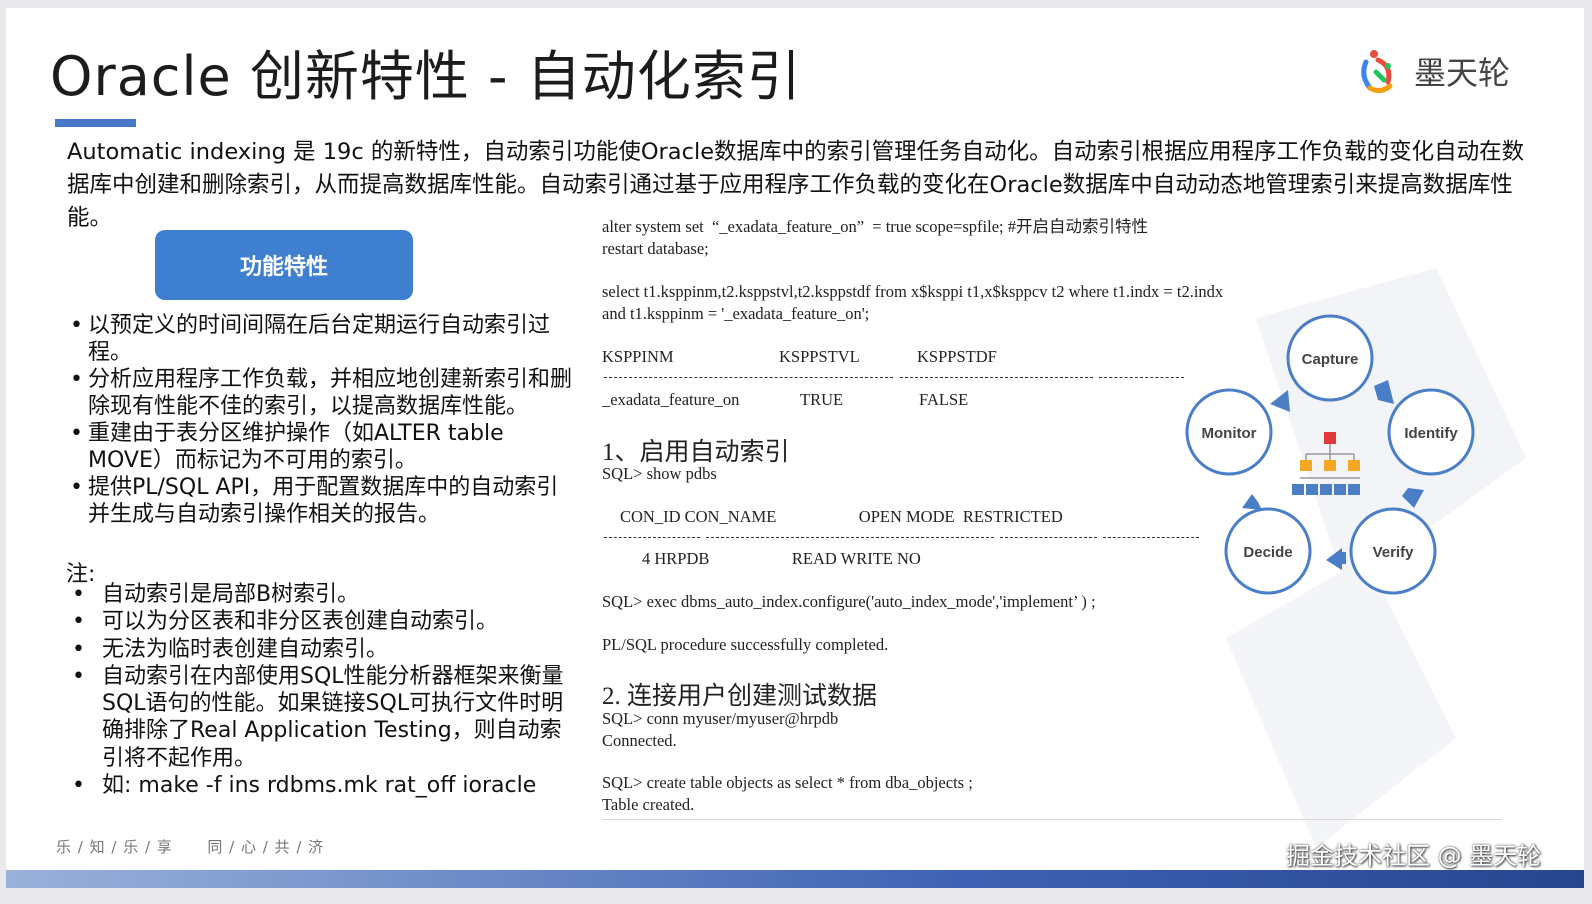  Describe the element at coordinates (639, 740) in the screenshot. I see `code-connected: Connected.` at that location.